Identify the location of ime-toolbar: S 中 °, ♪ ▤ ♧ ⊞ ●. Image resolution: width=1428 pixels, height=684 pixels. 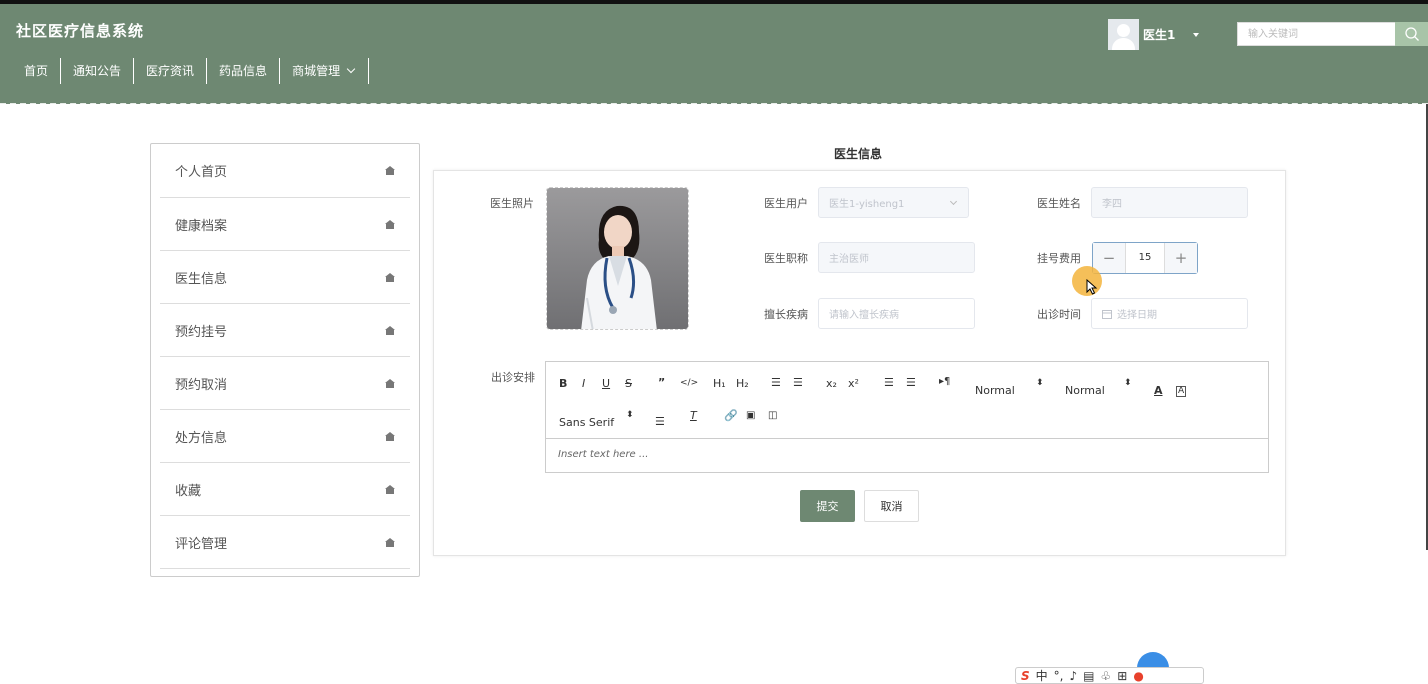
(1109, 675).